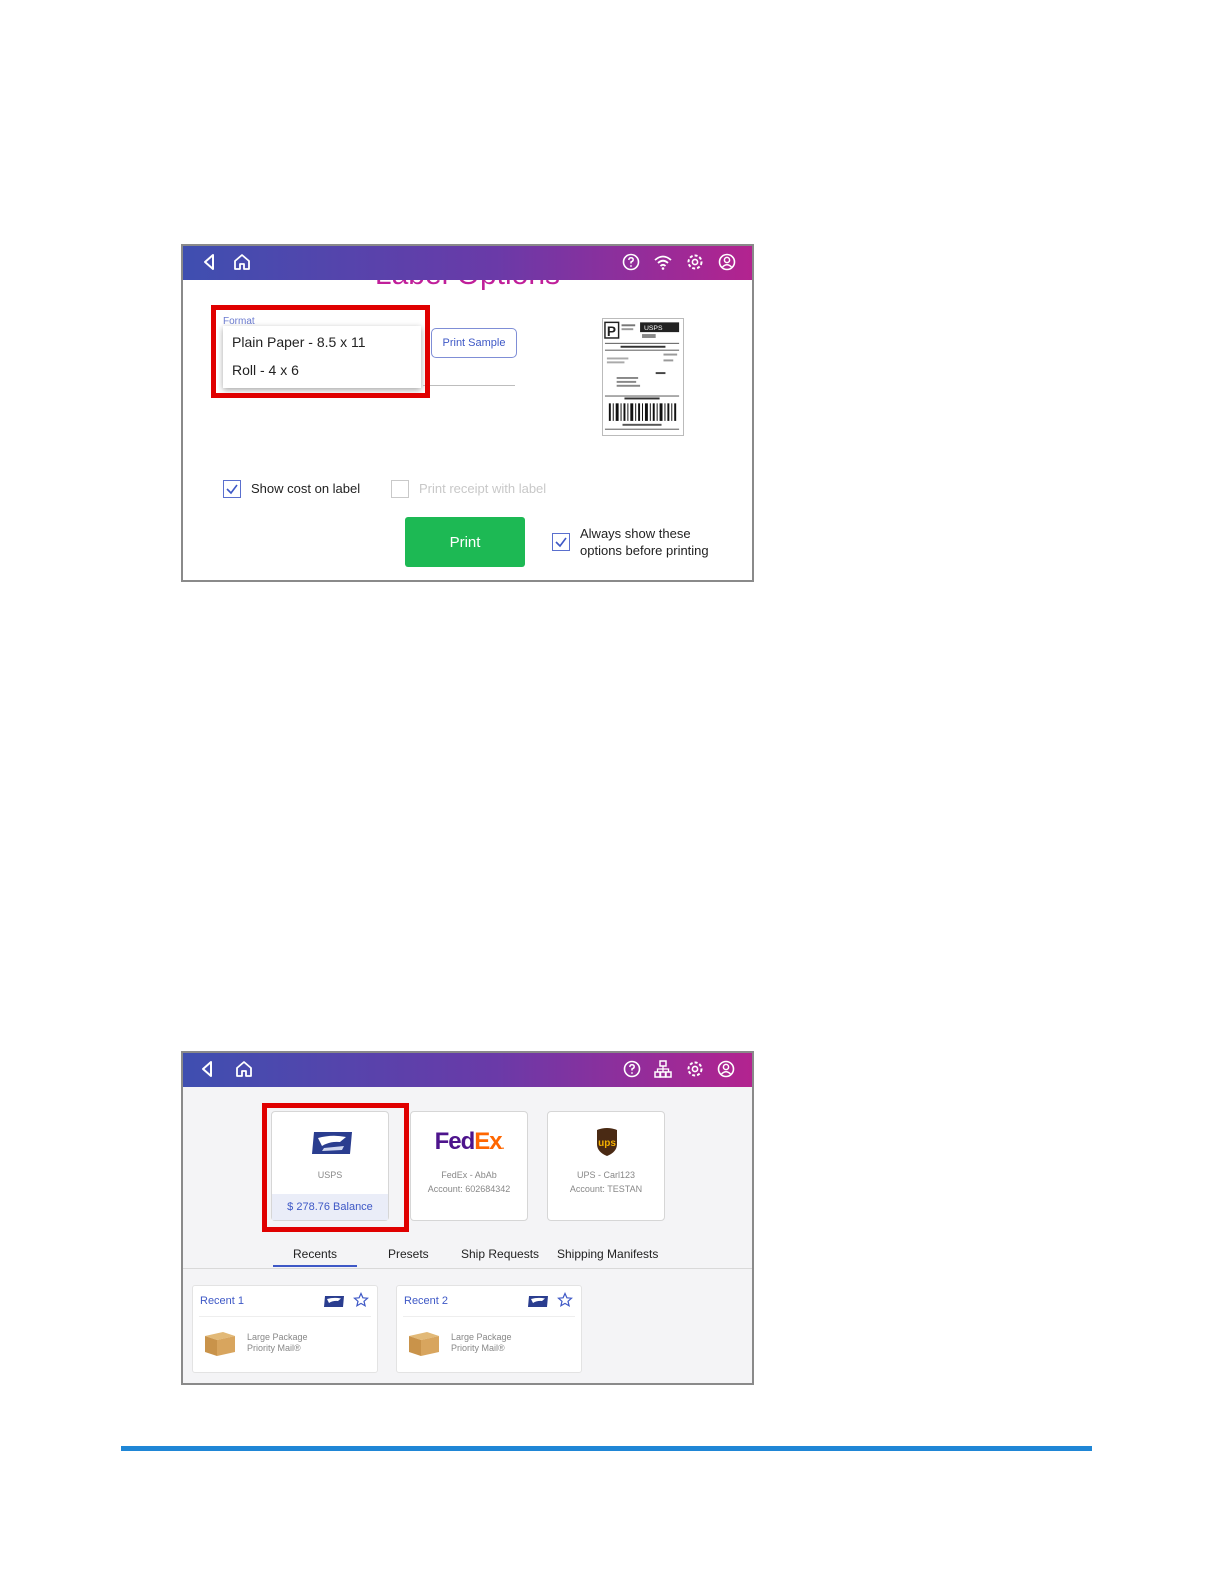 This screenshot has height=1584, width=1224. I want to click on fedex-logo: FedEx., so click(469, 1141).